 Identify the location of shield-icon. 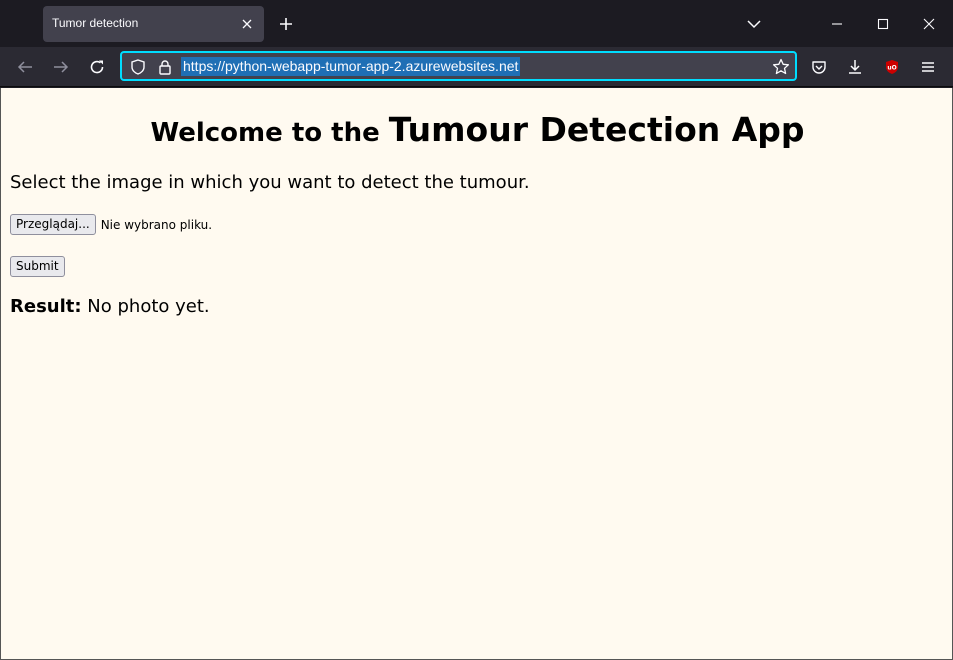
(138, 67).